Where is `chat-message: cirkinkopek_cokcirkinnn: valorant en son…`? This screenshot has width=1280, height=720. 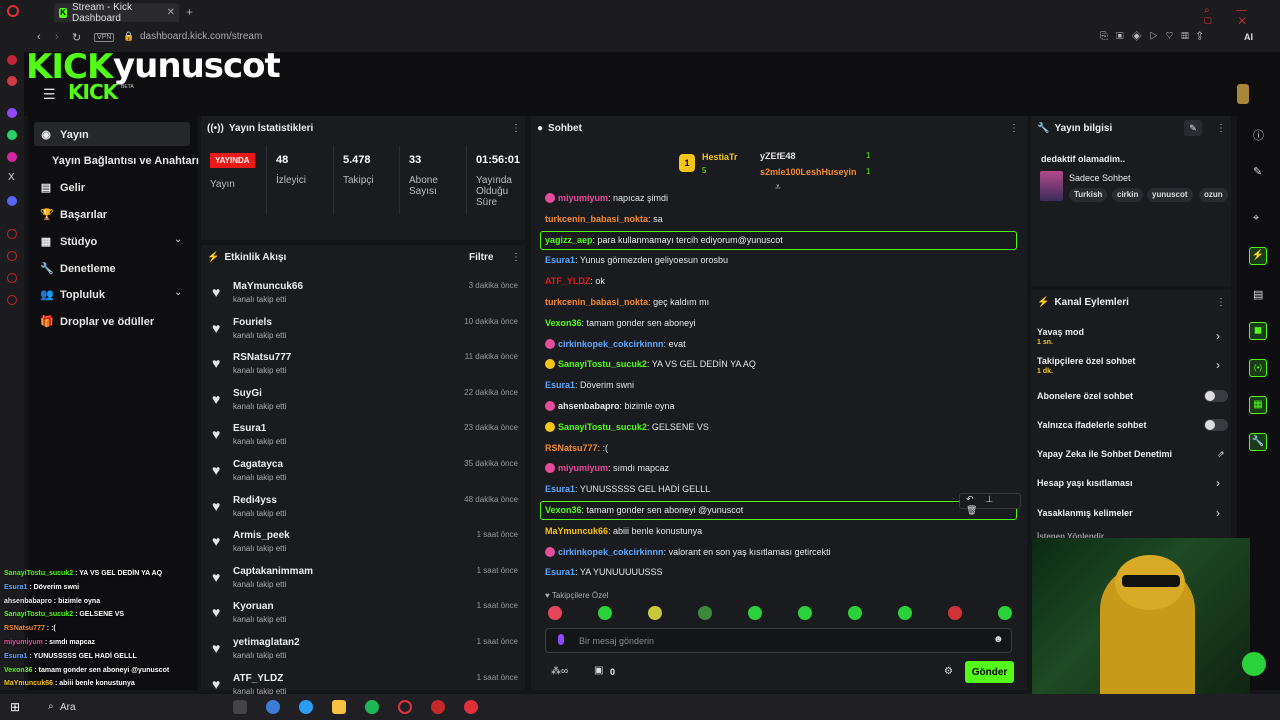 chat-message: cirkinkopek_cokcirkinnn: valorant en son… is located at coordinates (688, 551).